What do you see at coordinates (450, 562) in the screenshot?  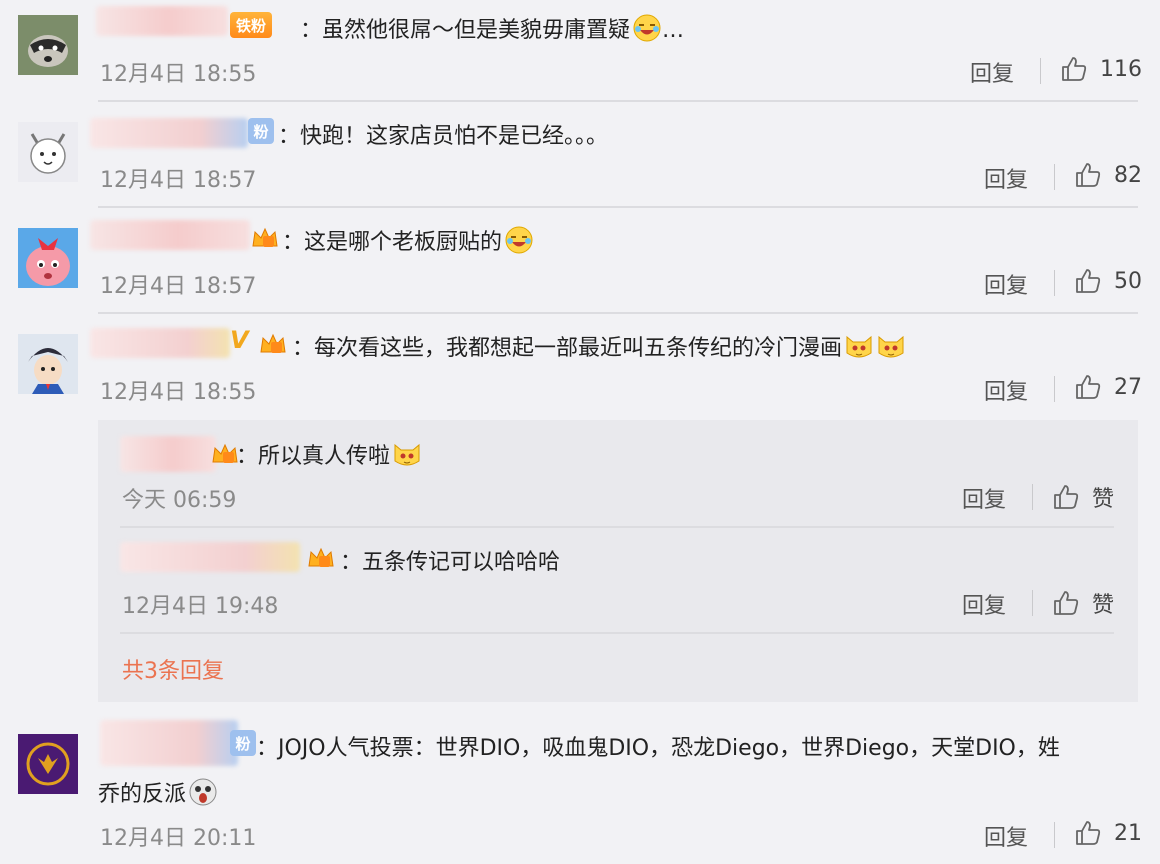 I see `reply-text: ：五条传记可以哈哈哈` at bounding box center [450, 562].